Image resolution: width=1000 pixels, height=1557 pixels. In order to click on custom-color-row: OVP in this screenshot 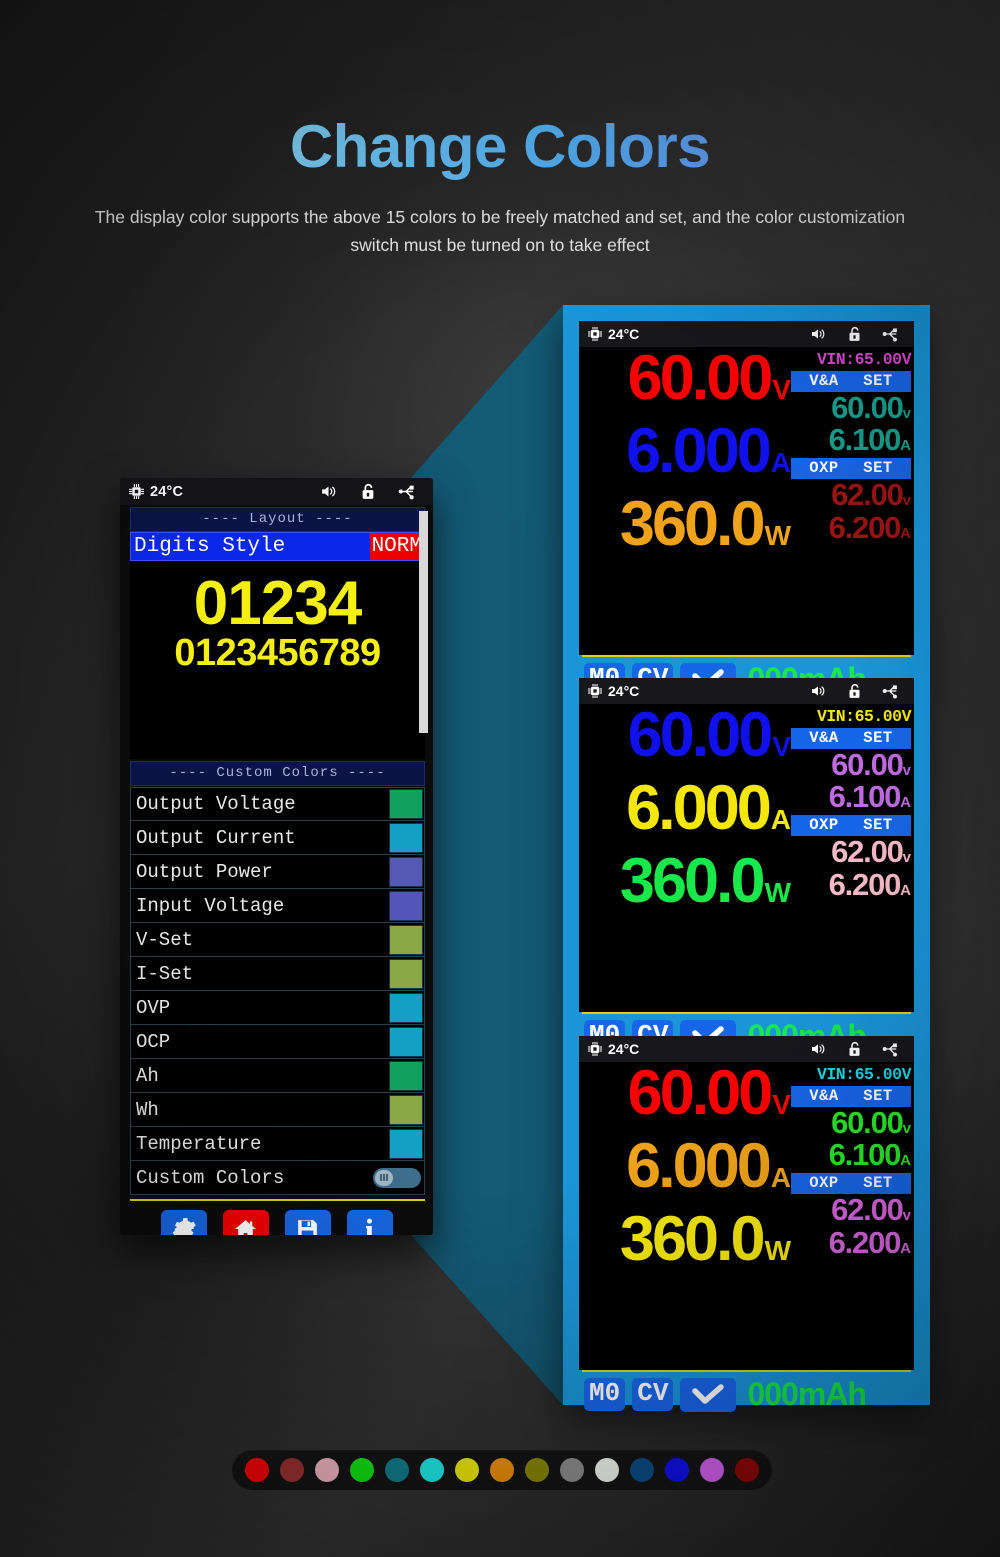, I will do `click(277, 1008)`.